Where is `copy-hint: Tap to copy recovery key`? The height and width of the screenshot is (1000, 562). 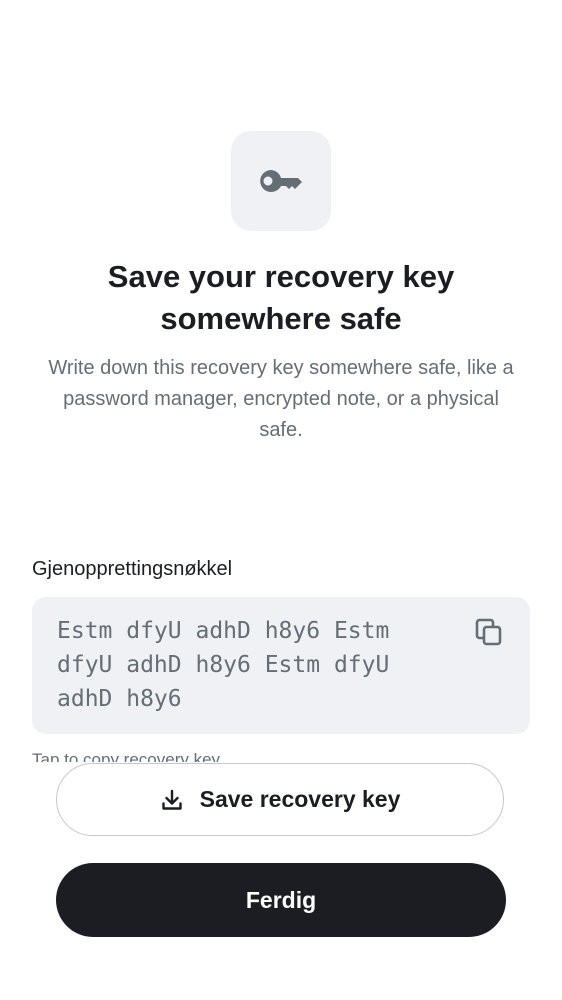
copy-hint: Tap to copy recovery key is located at coordinates (126, 756).